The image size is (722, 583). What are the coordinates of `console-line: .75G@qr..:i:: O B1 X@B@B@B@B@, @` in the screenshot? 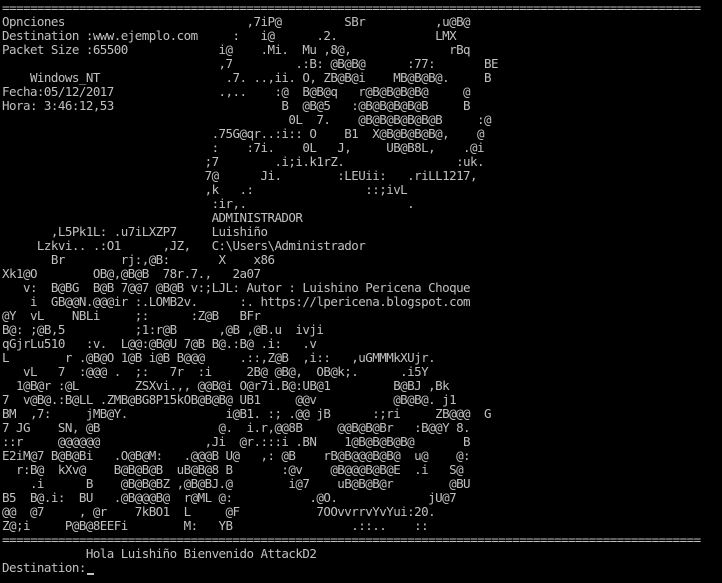 It's located at (243, 133).